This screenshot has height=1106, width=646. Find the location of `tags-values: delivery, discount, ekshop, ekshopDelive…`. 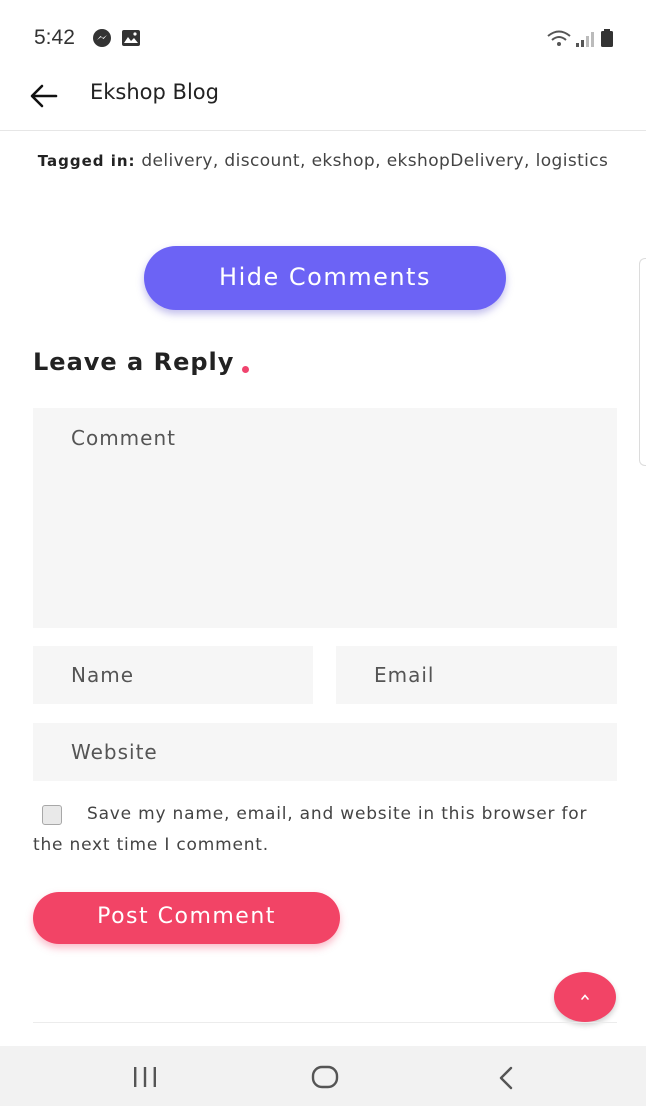

tags-values: delivery, discount, ekshop, ekshopDelive… is located at coordinates (372, 161).